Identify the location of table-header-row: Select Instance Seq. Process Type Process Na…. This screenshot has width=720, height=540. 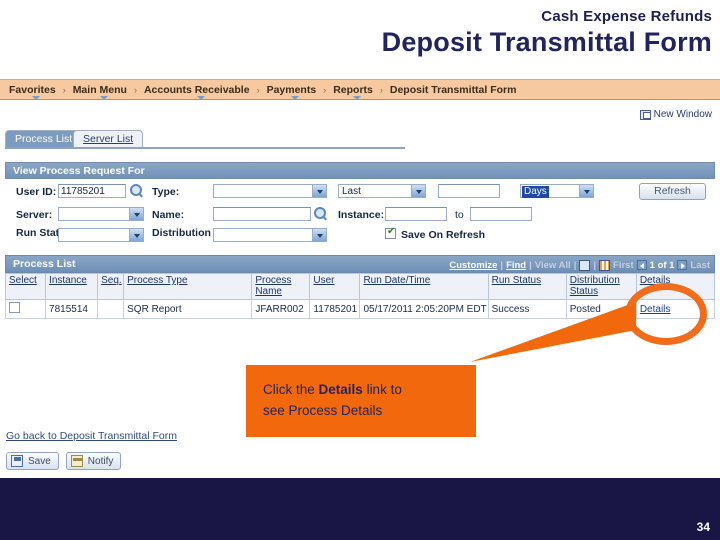
(360, 286).